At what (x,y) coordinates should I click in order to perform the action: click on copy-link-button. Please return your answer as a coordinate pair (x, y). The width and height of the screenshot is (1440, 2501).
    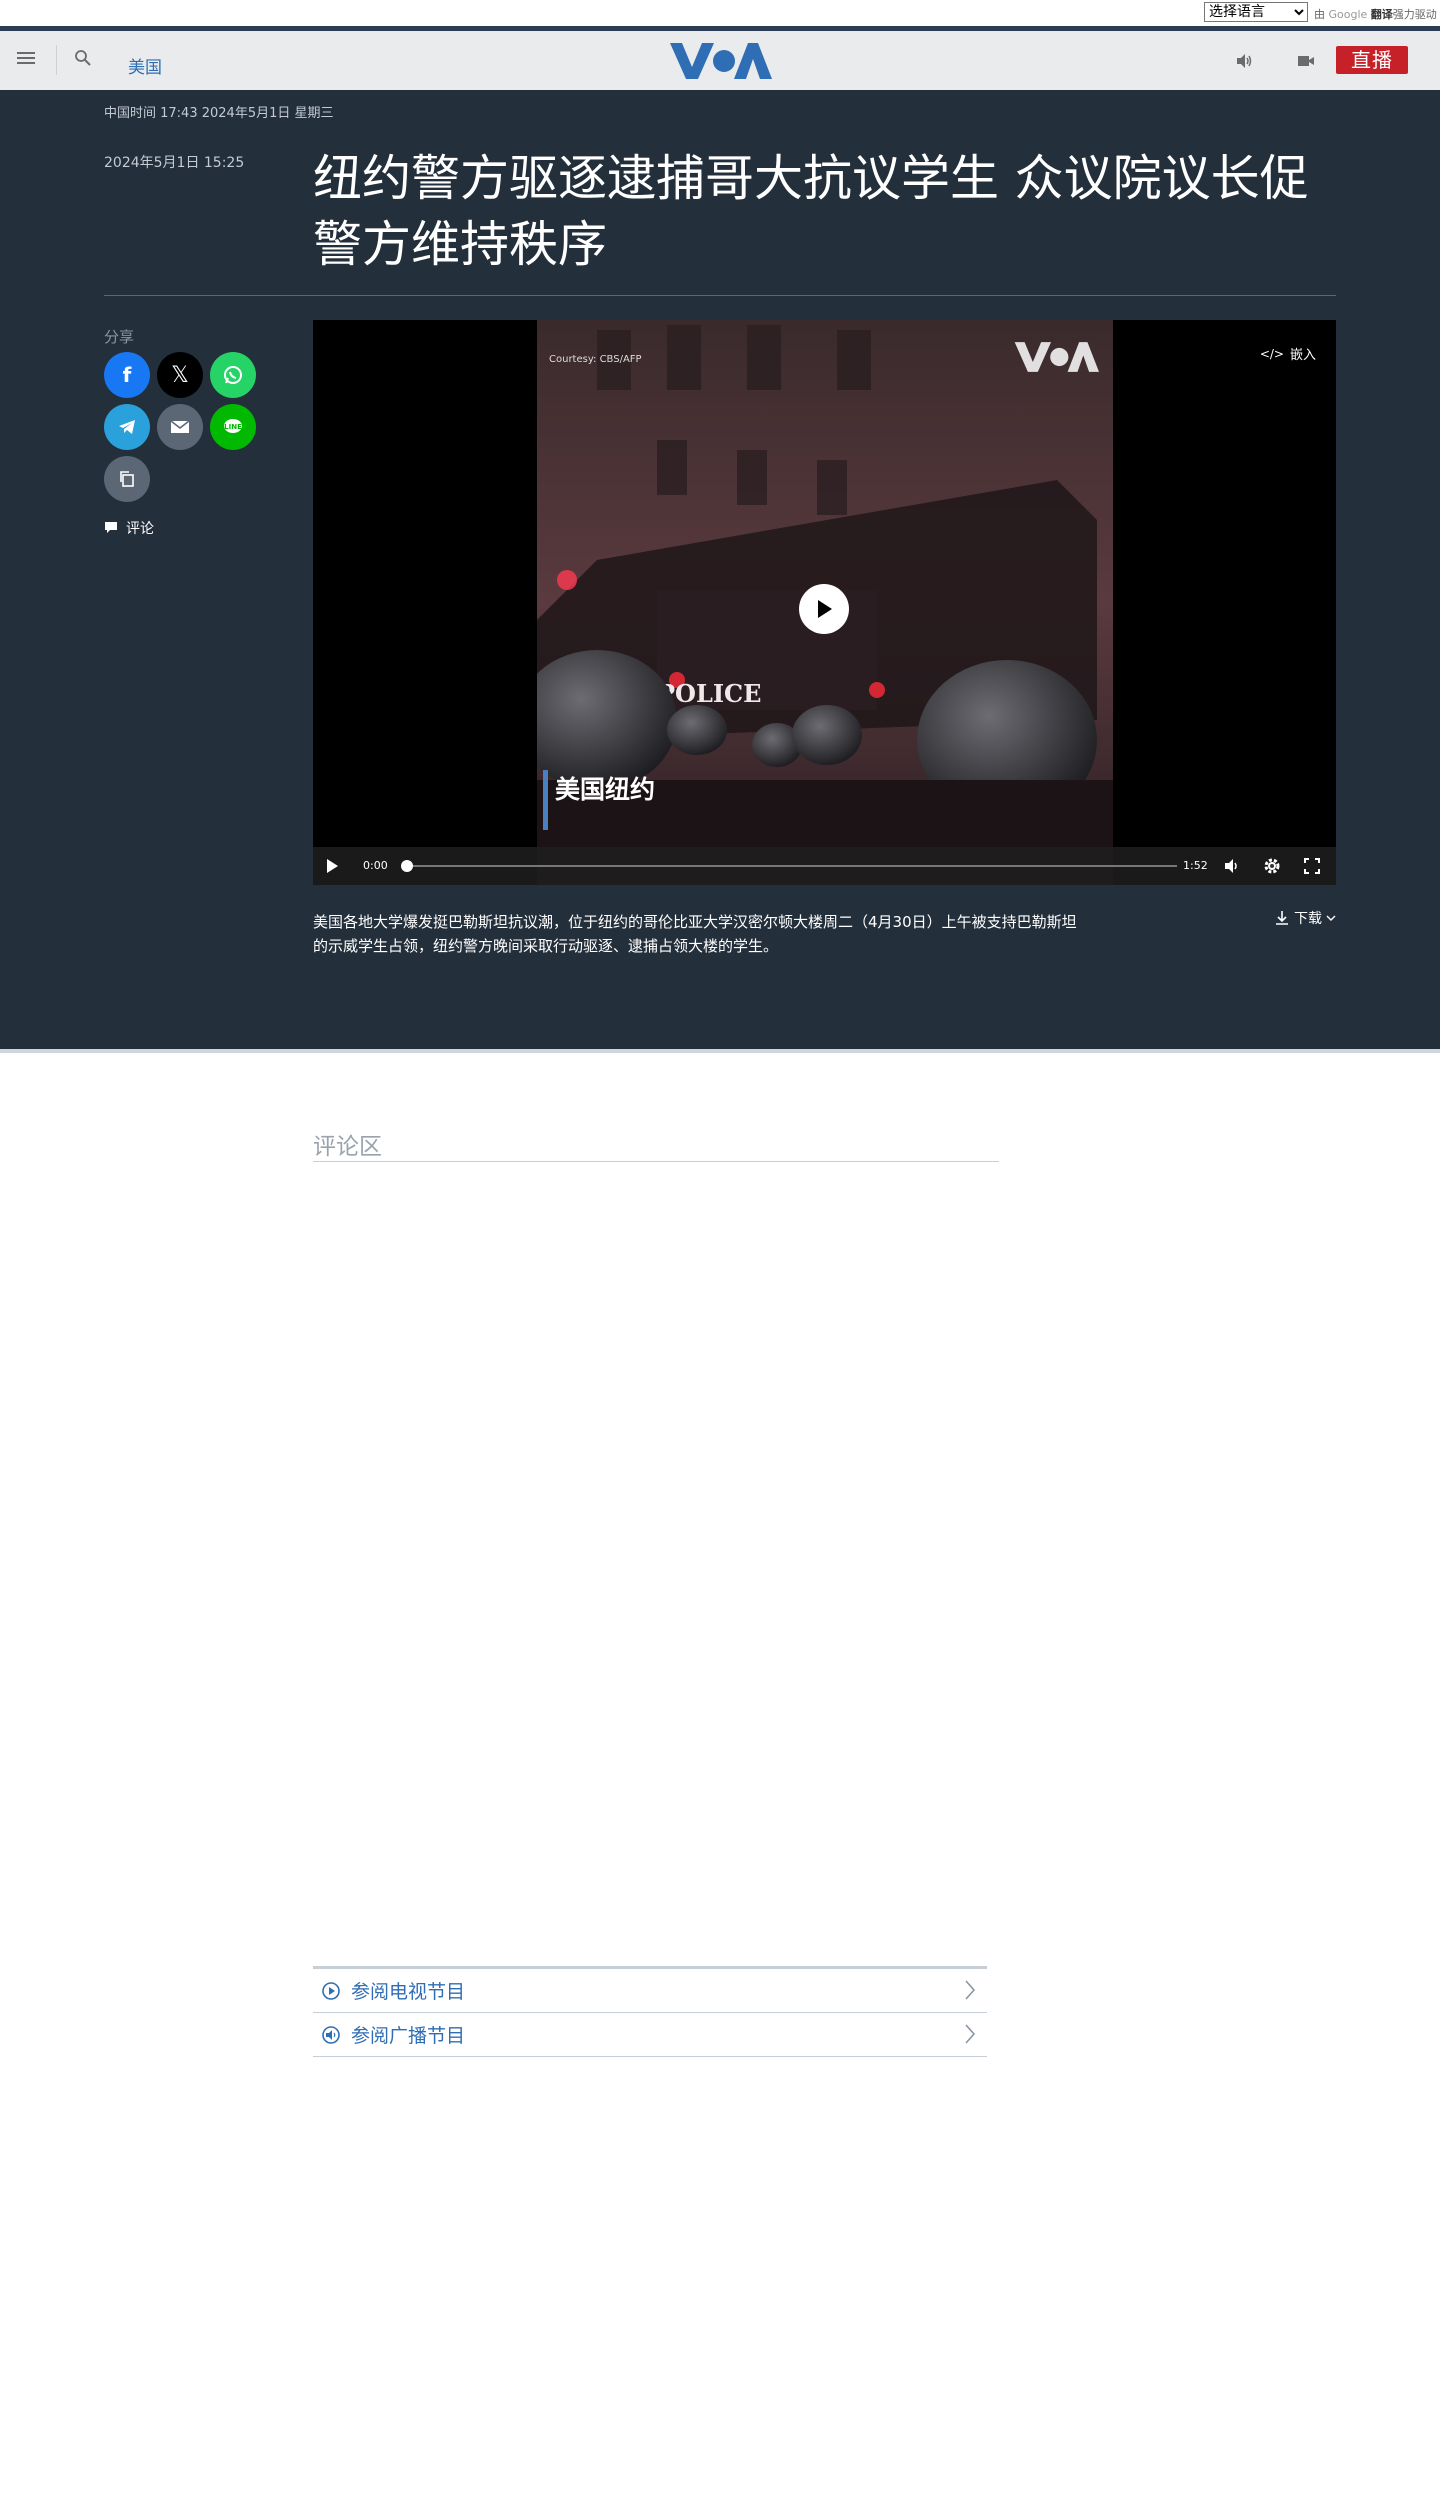
    Looking at the image, I should click on (127, 479).